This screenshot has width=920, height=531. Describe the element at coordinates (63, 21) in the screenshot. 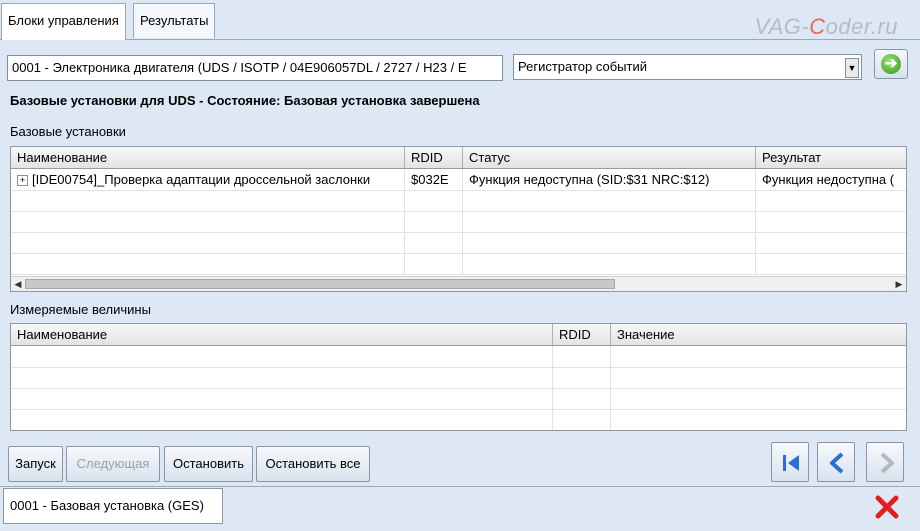

I see `tab-control-modules: Блоки управления` at that location.